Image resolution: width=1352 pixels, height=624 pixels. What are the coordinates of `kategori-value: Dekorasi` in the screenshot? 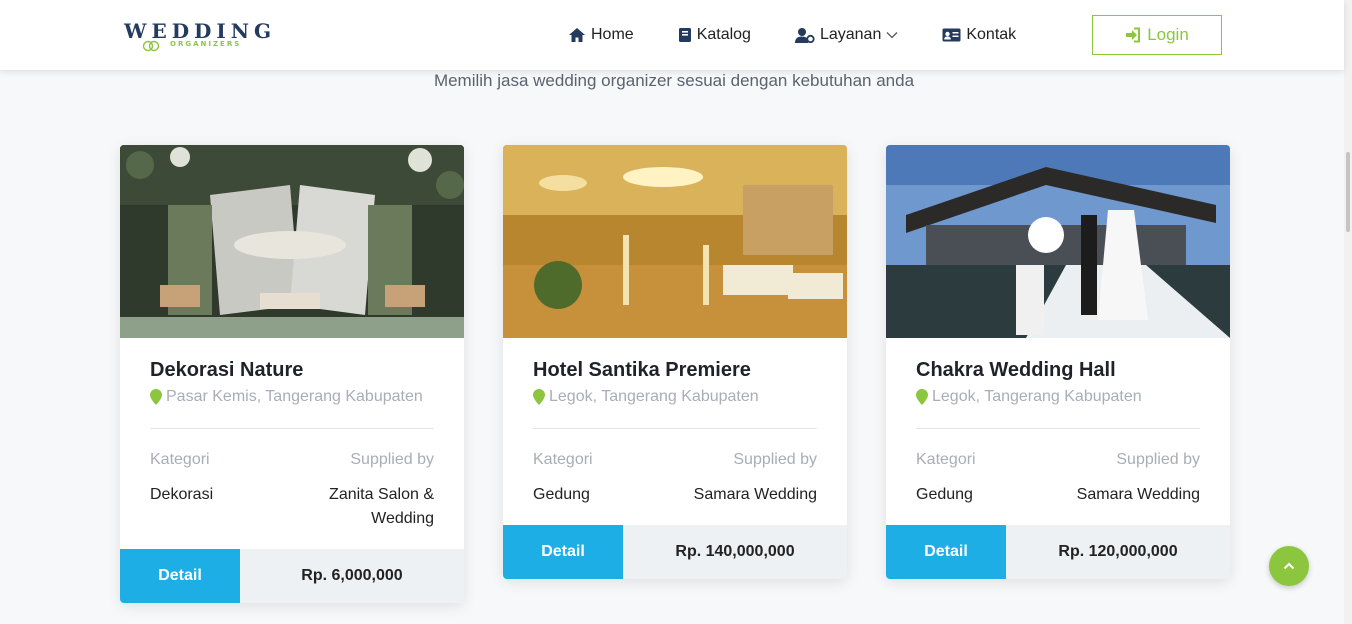 It's located at (182, 494).